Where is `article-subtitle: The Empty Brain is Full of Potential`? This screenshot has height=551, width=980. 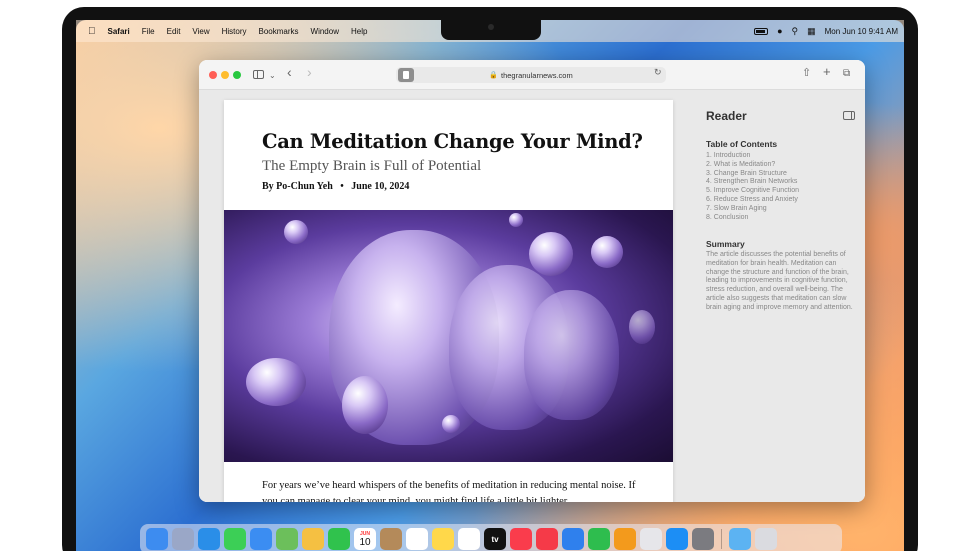
article-subtitle: The Empty Brain is Full of Potential is located at coordinates (372, 166).